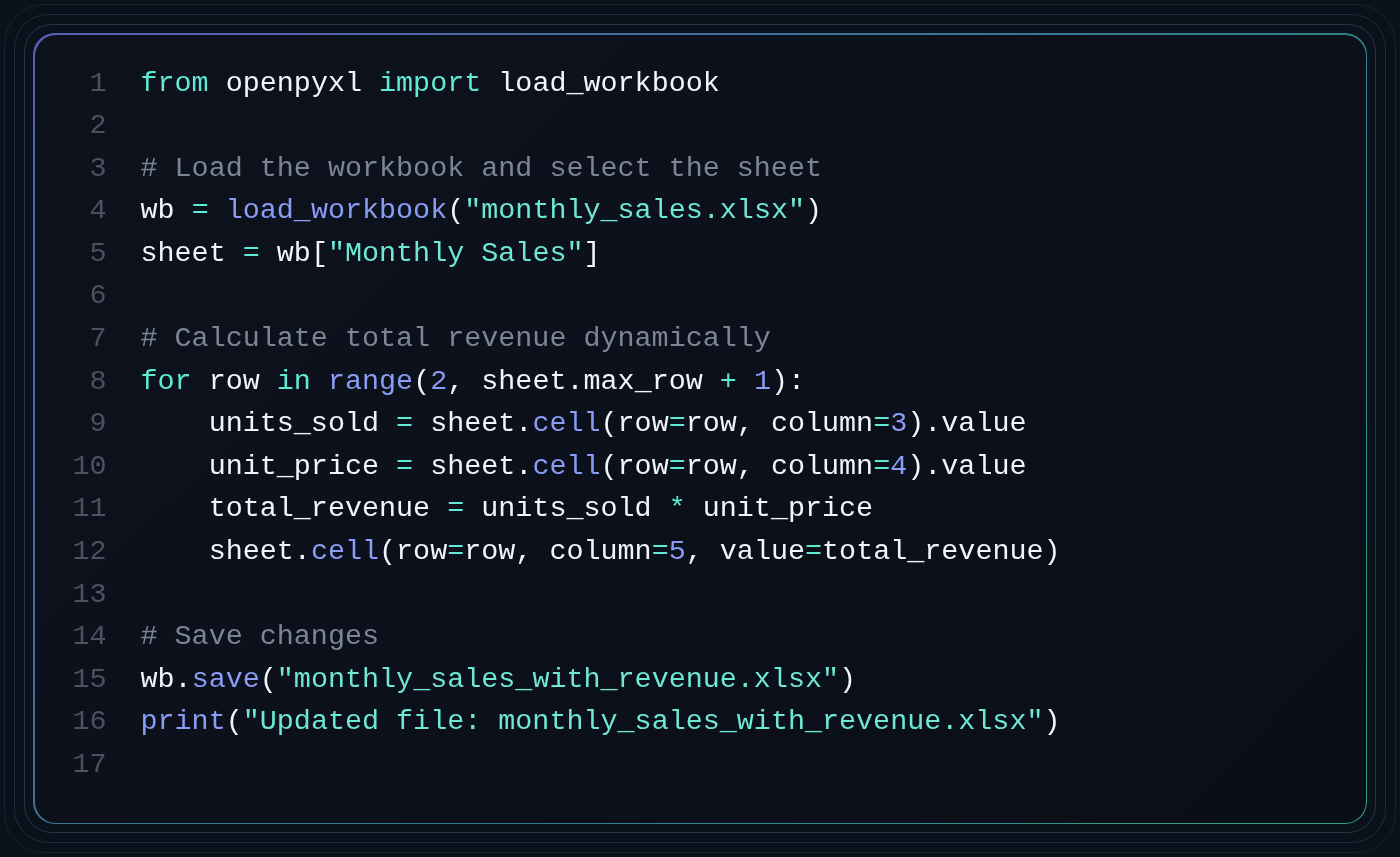  I want to click on code-line: # Calculate total revenue dynamically, so click(455, 339).